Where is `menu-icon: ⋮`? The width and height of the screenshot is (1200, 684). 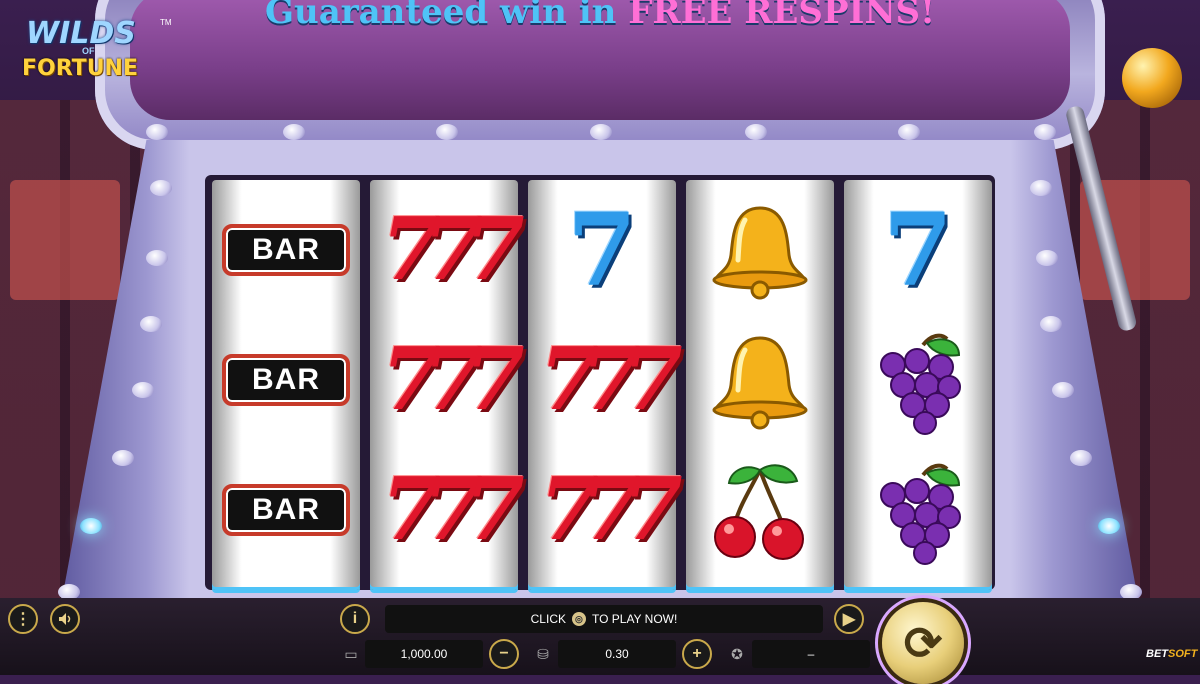 menu-icon: ⋮ is located at coordinates (23, 619).